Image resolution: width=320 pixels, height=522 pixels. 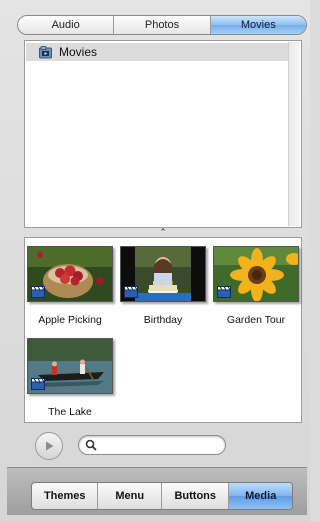 I want to click on play-button, so click(x=49, y=446).